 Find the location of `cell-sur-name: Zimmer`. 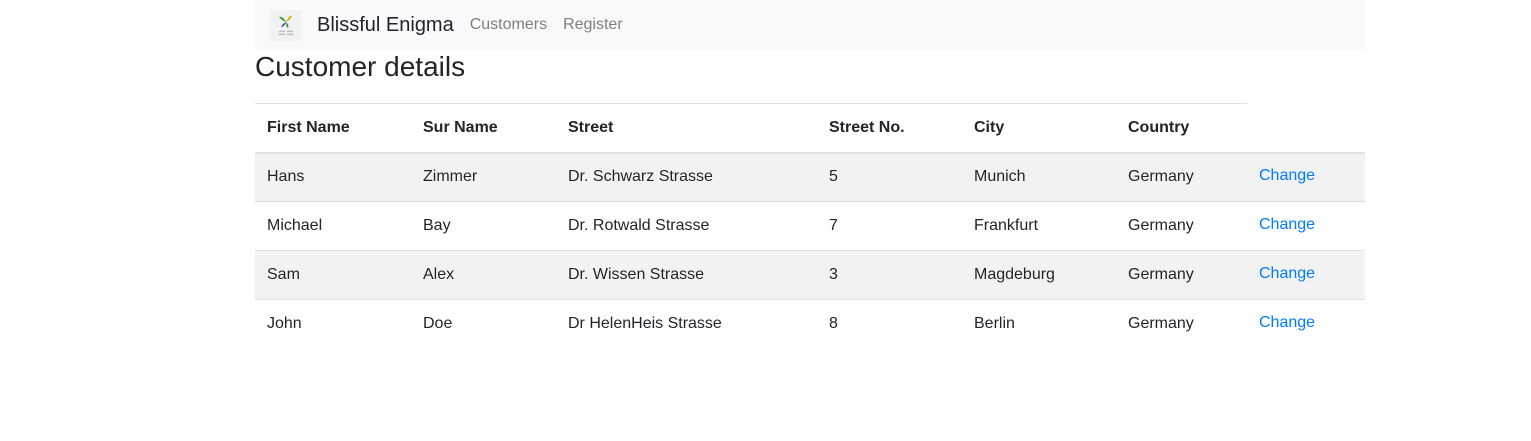

cell-sur-name: Zimmer is located at coordinates (483, 177).